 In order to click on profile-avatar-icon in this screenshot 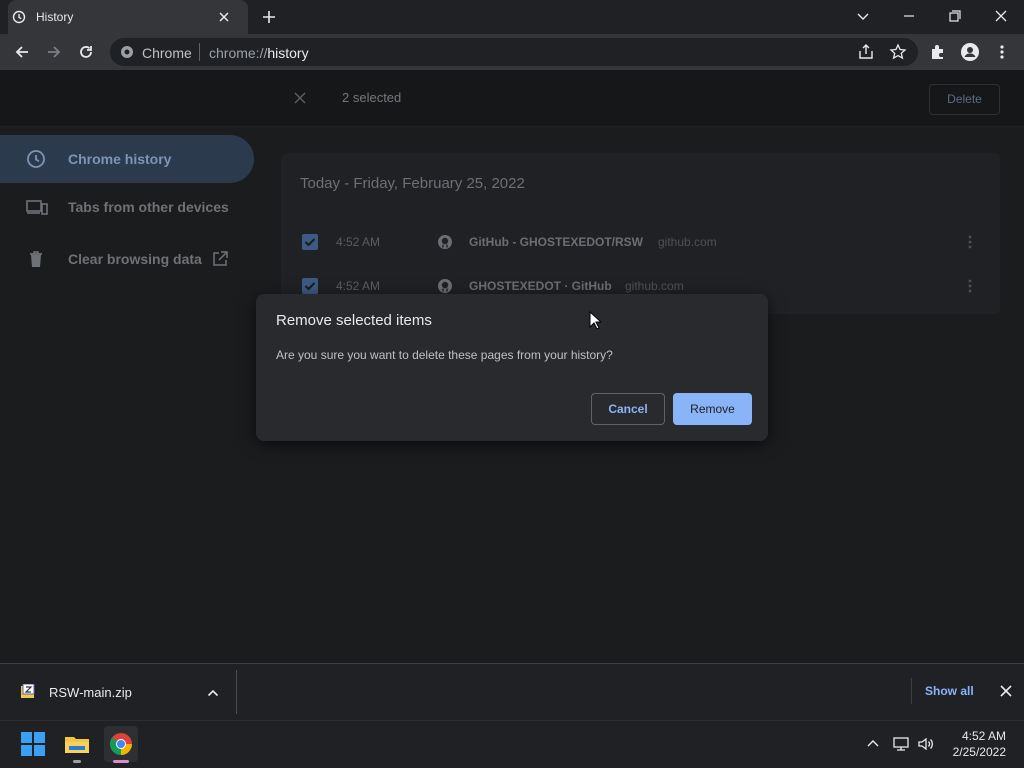, I will do `click(970, 52)`.